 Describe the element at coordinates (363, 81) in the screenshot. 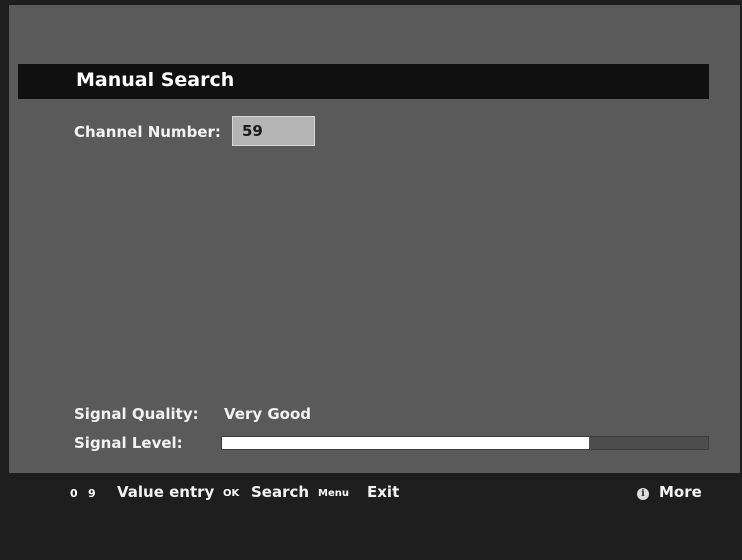

I see `title-bar: Manual Search` at that location.